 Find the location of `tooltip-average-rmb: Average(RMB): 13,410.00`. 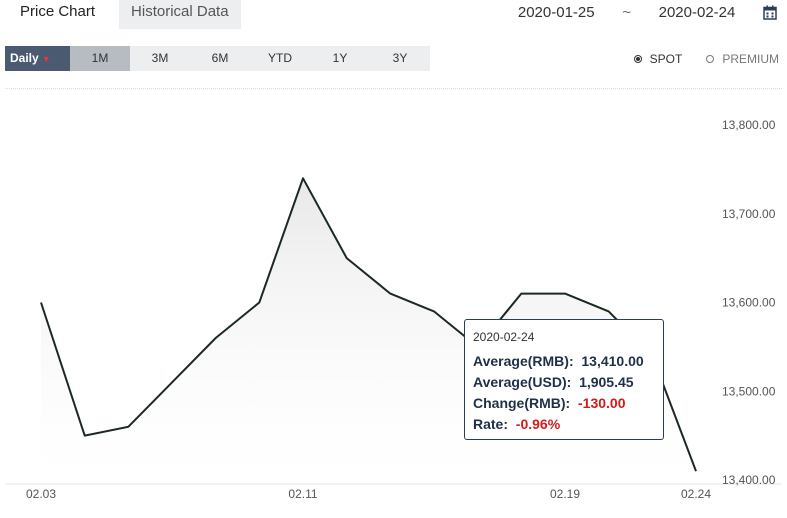

tooltip-average-rmb: Average(RMB): 13,410.00 is located at coordinates (564, 361).